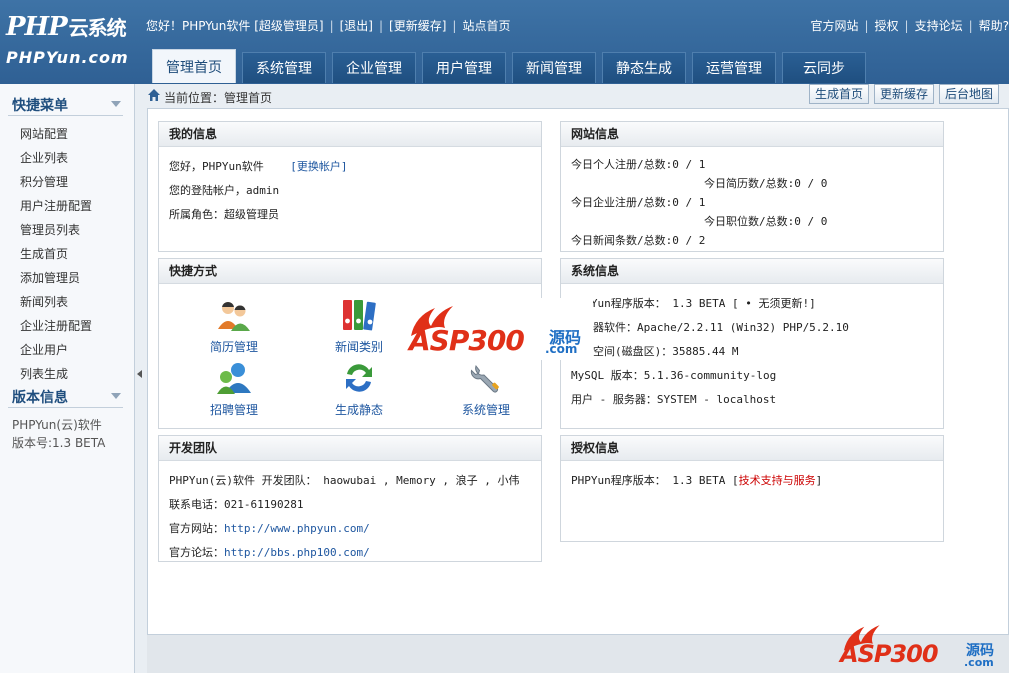 This screenshot has width=1009, height=673. I want to click on sidebar-item-user-reg-config: 用户注册配置, so click(56, 206).